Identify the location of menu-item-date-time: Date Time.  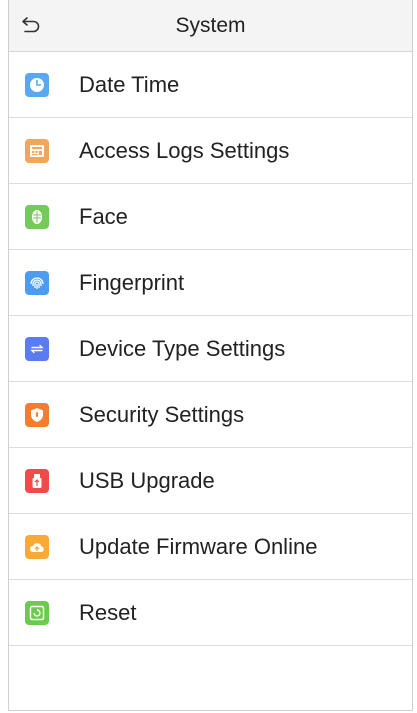
(210, 85).